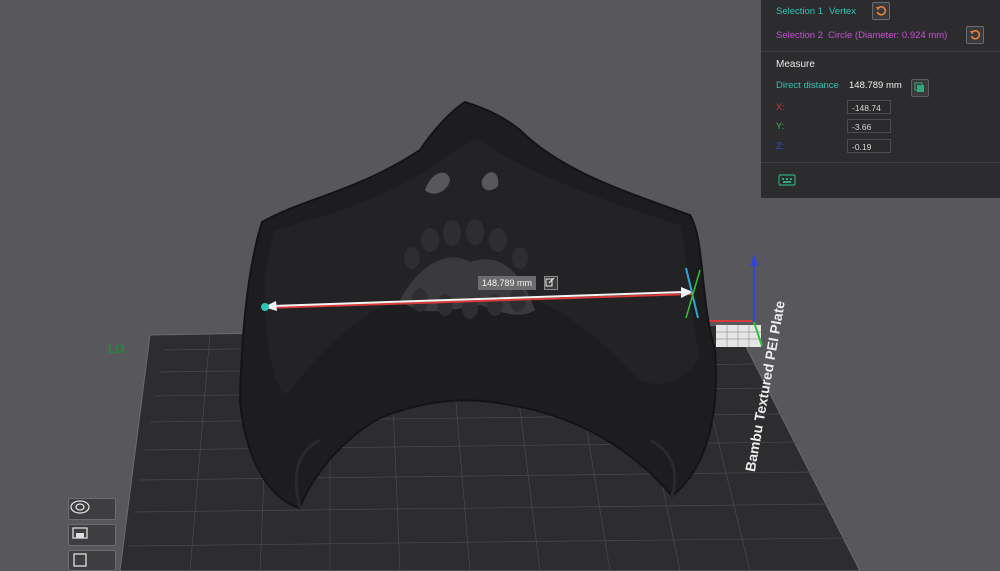 The image size is (1000, 571). What do you see at coordinates (869, 126) in the screenshot?
I see `y-value: -3.66` at bounding box center [869, 126].